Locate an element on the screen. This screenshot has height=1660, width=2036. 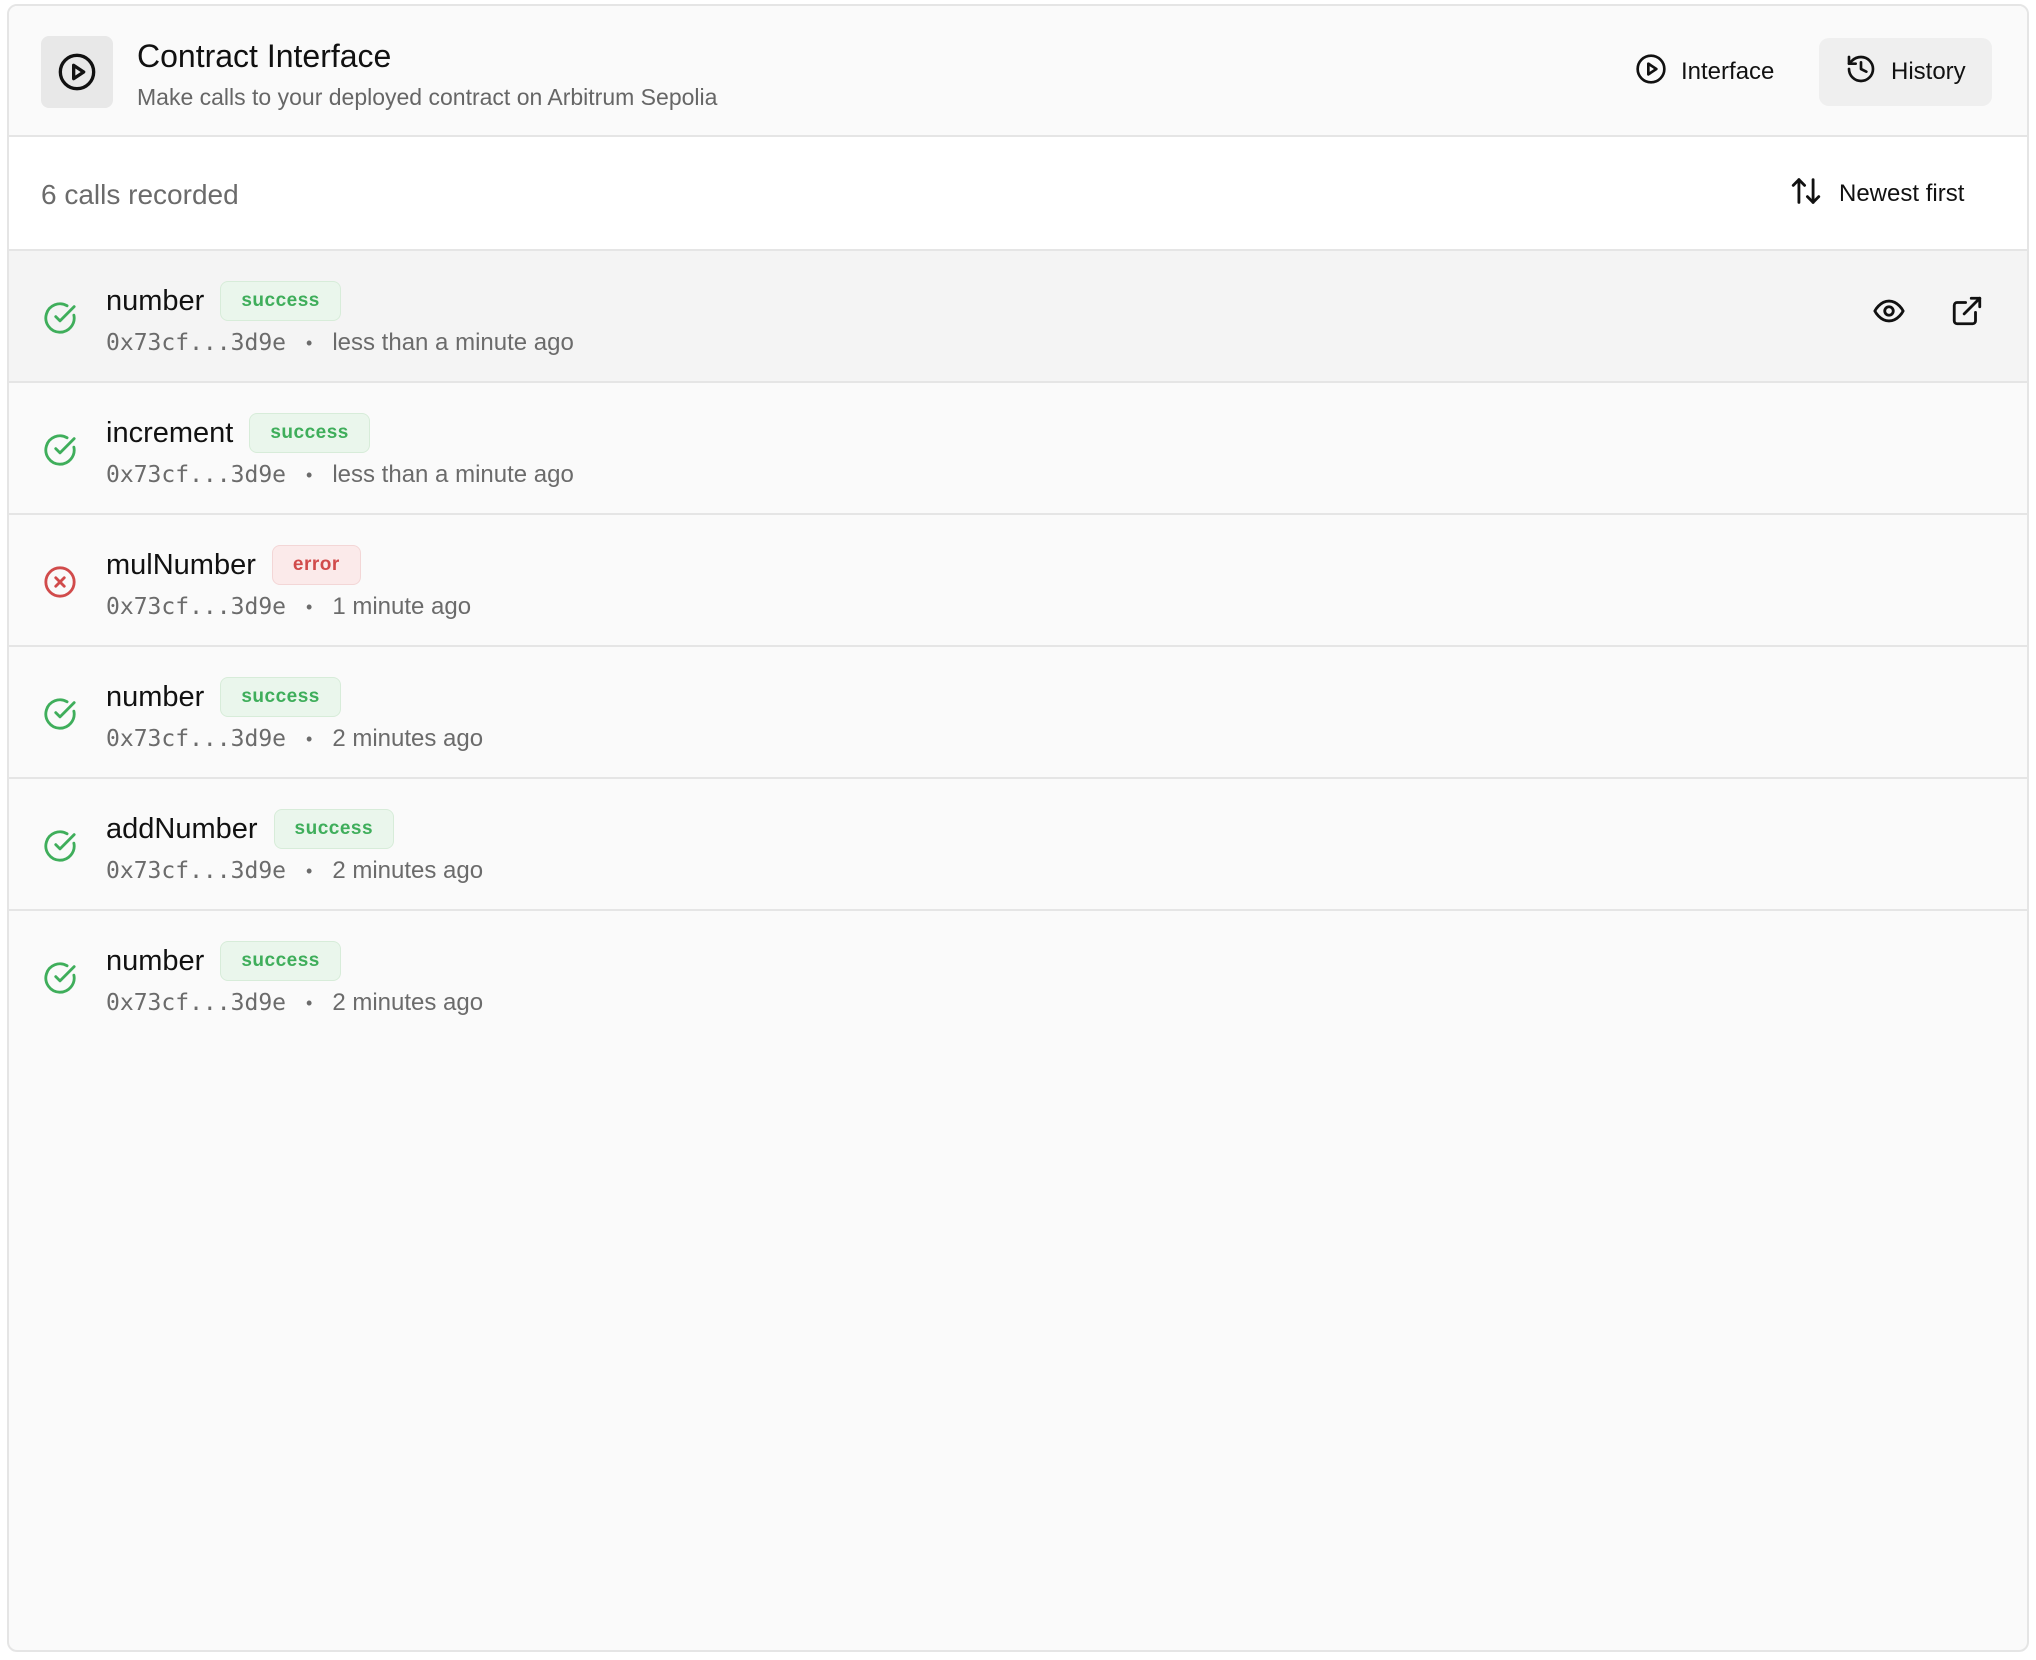
call-name-group: mulNumber error is located at coordinates (233, 565).